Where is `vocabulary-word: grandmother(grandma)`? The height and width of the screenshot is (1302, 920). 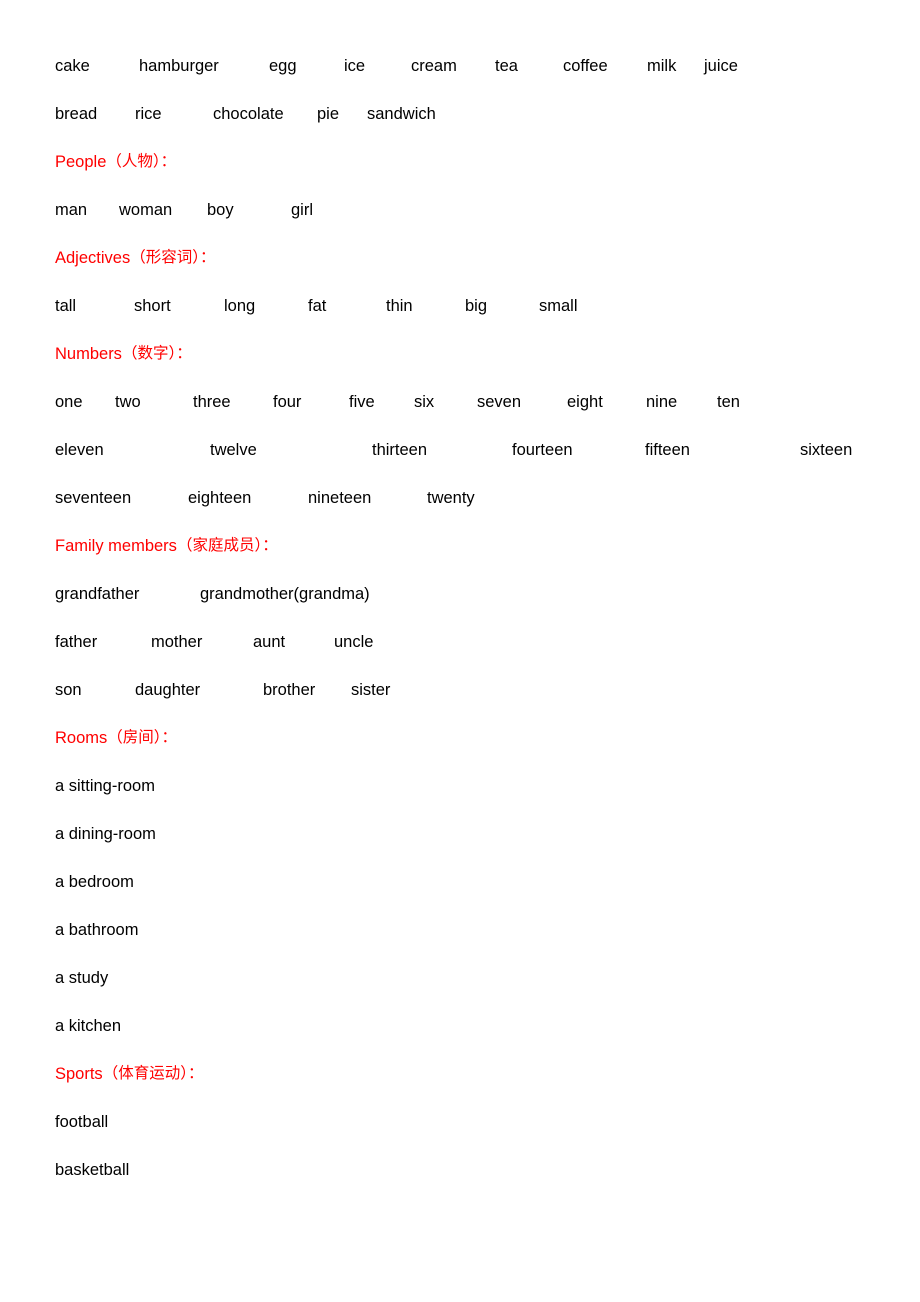 vocabulary-word: grandmother(grandma) is located at coordinates (285, 594).